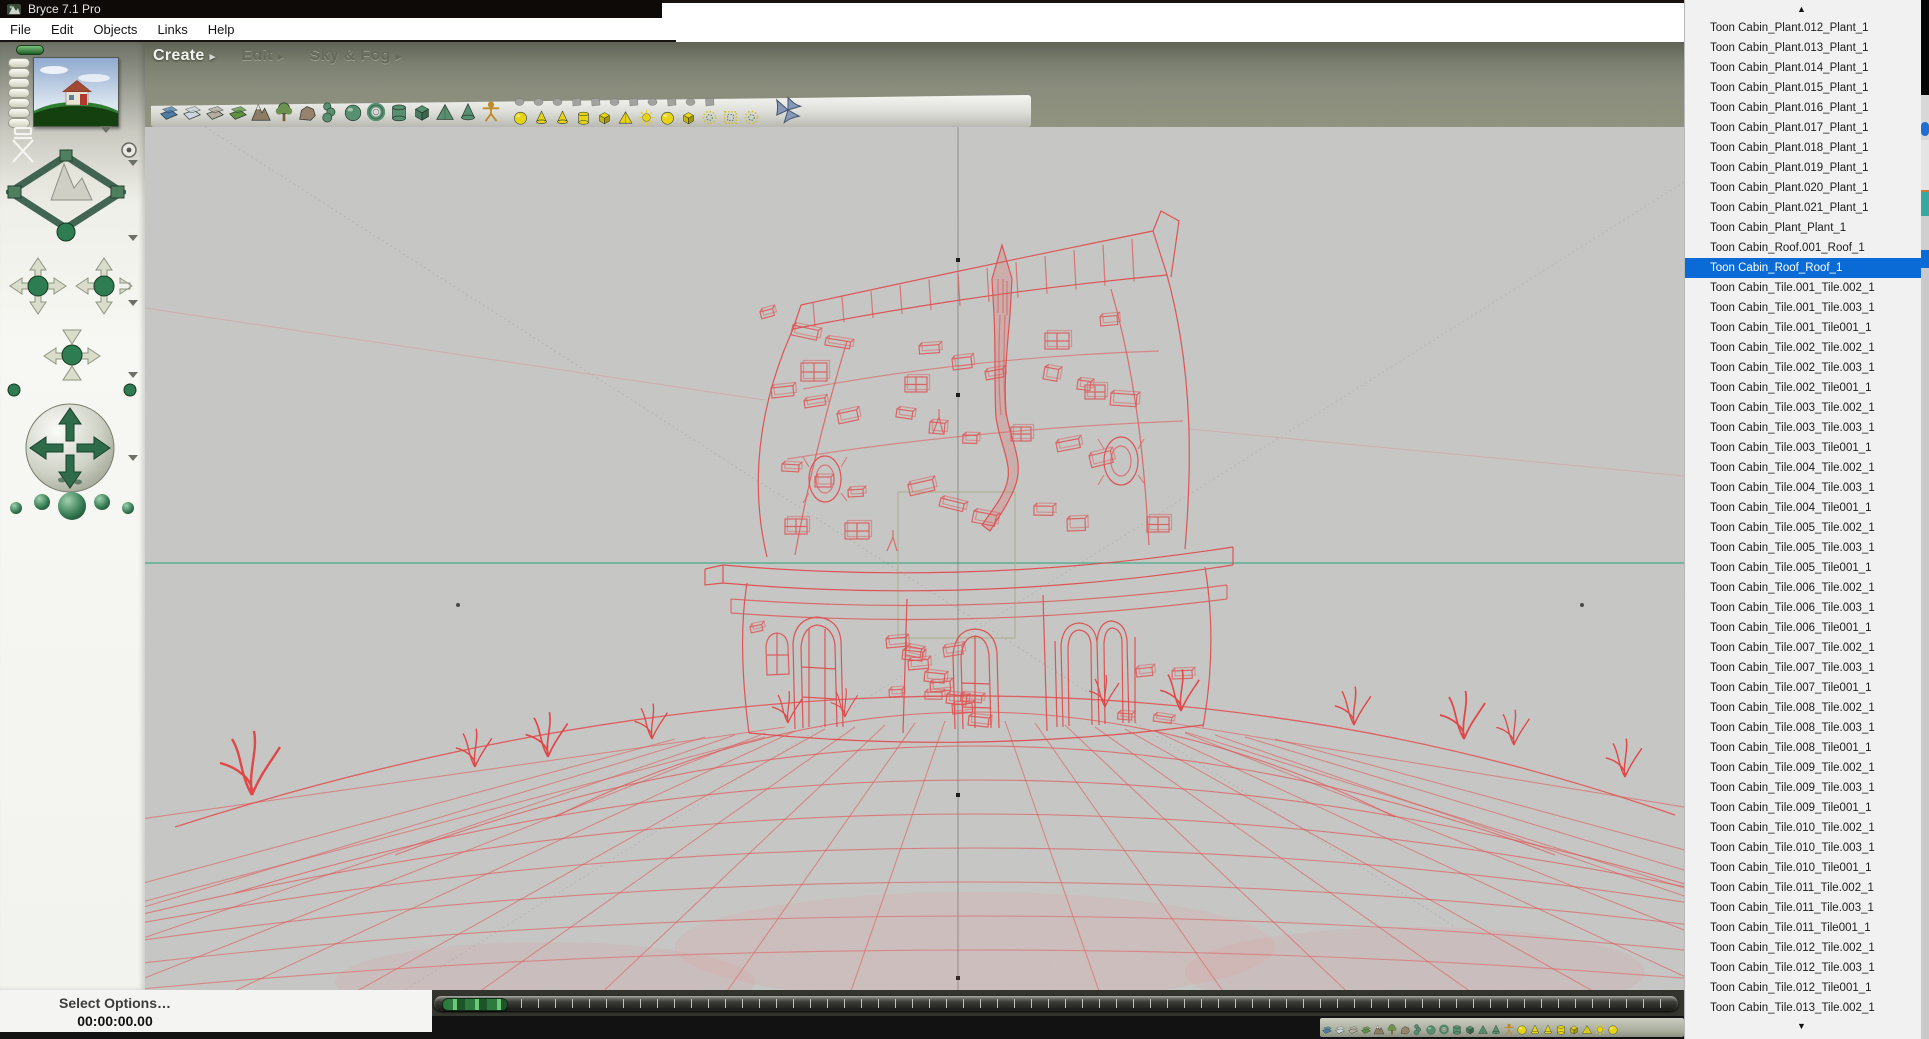  Describe the element at coordinates (1803, 128) in the screenshot. I see `list-item: Toon Cabin_Plant.017_Plant_1` at that location.